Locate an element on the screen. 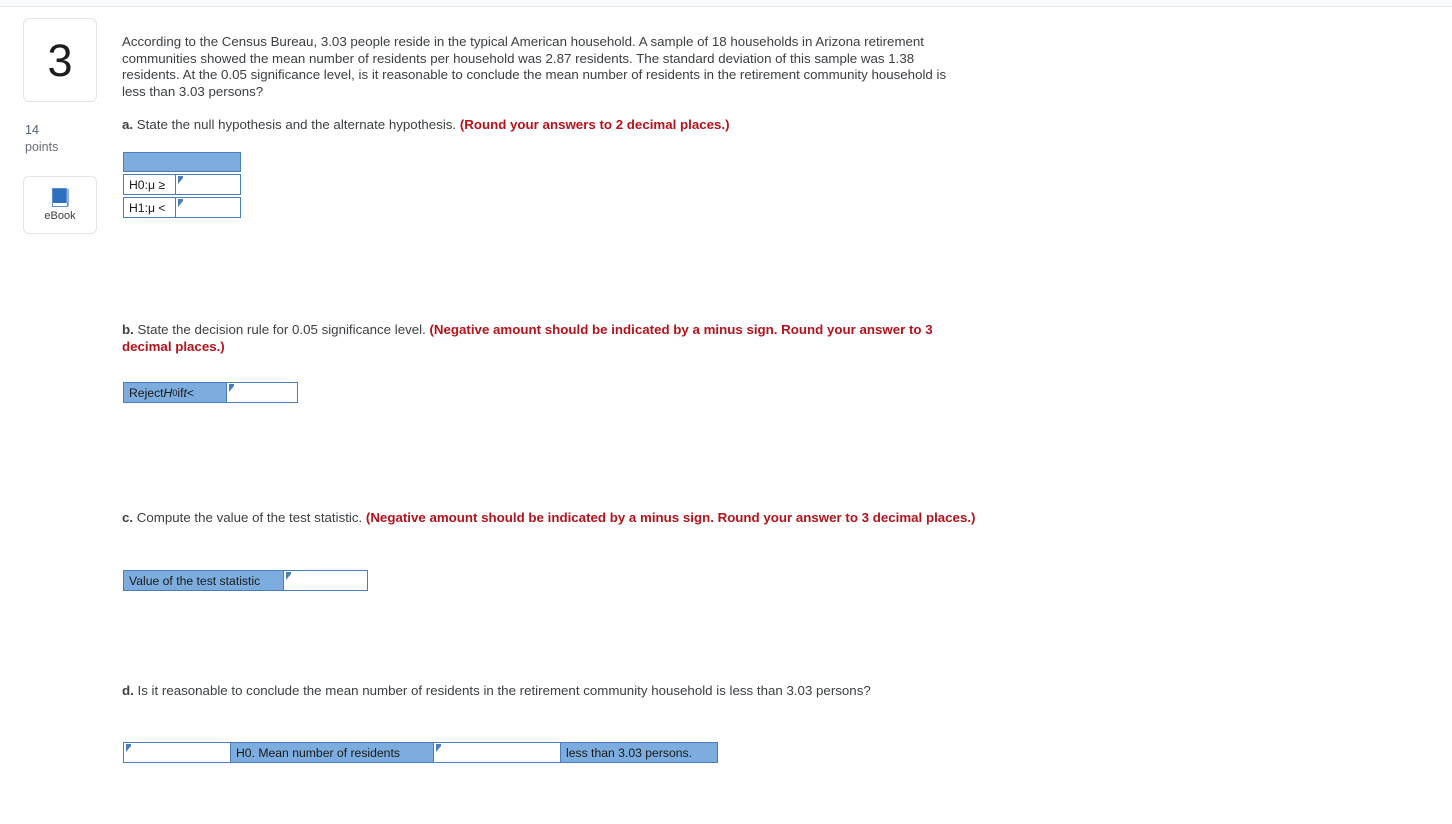 Image resolution: width=1452 pixels, height=824 pixels. alternate-hypothesis-input is located at coordinates (208, 207).